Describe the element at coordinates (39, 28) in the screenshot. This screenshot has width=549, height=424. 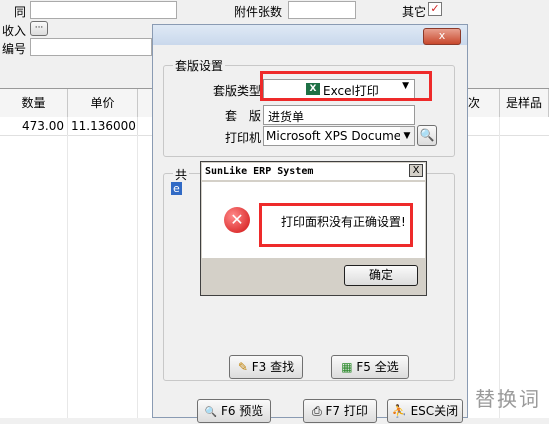
I see `income-lookup-button: ···` at that location.